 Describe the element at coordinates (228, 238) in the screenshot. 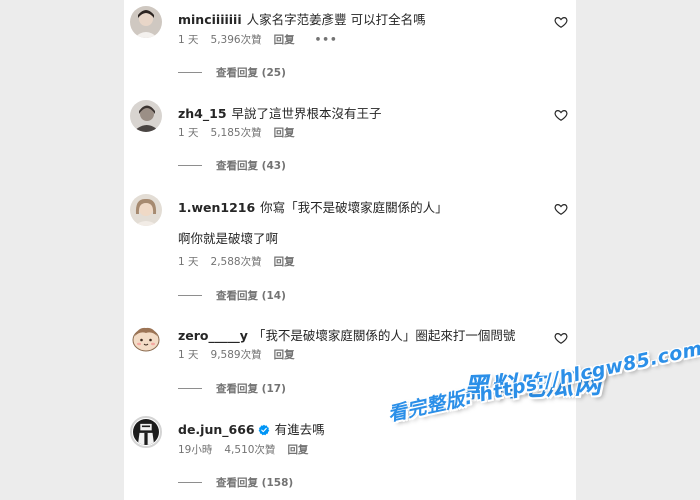

I see `comment-text-continued: 啊你就是破壞了啊` at that location.